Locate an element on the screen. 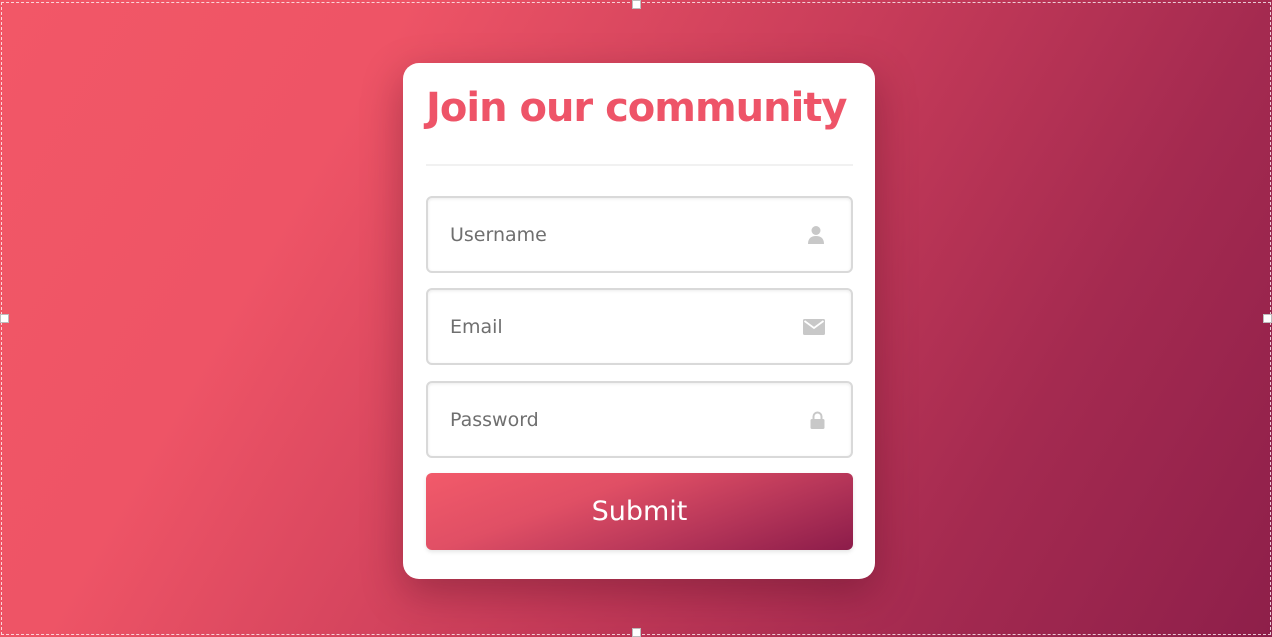  email-input is located at coordinates (639, 326).